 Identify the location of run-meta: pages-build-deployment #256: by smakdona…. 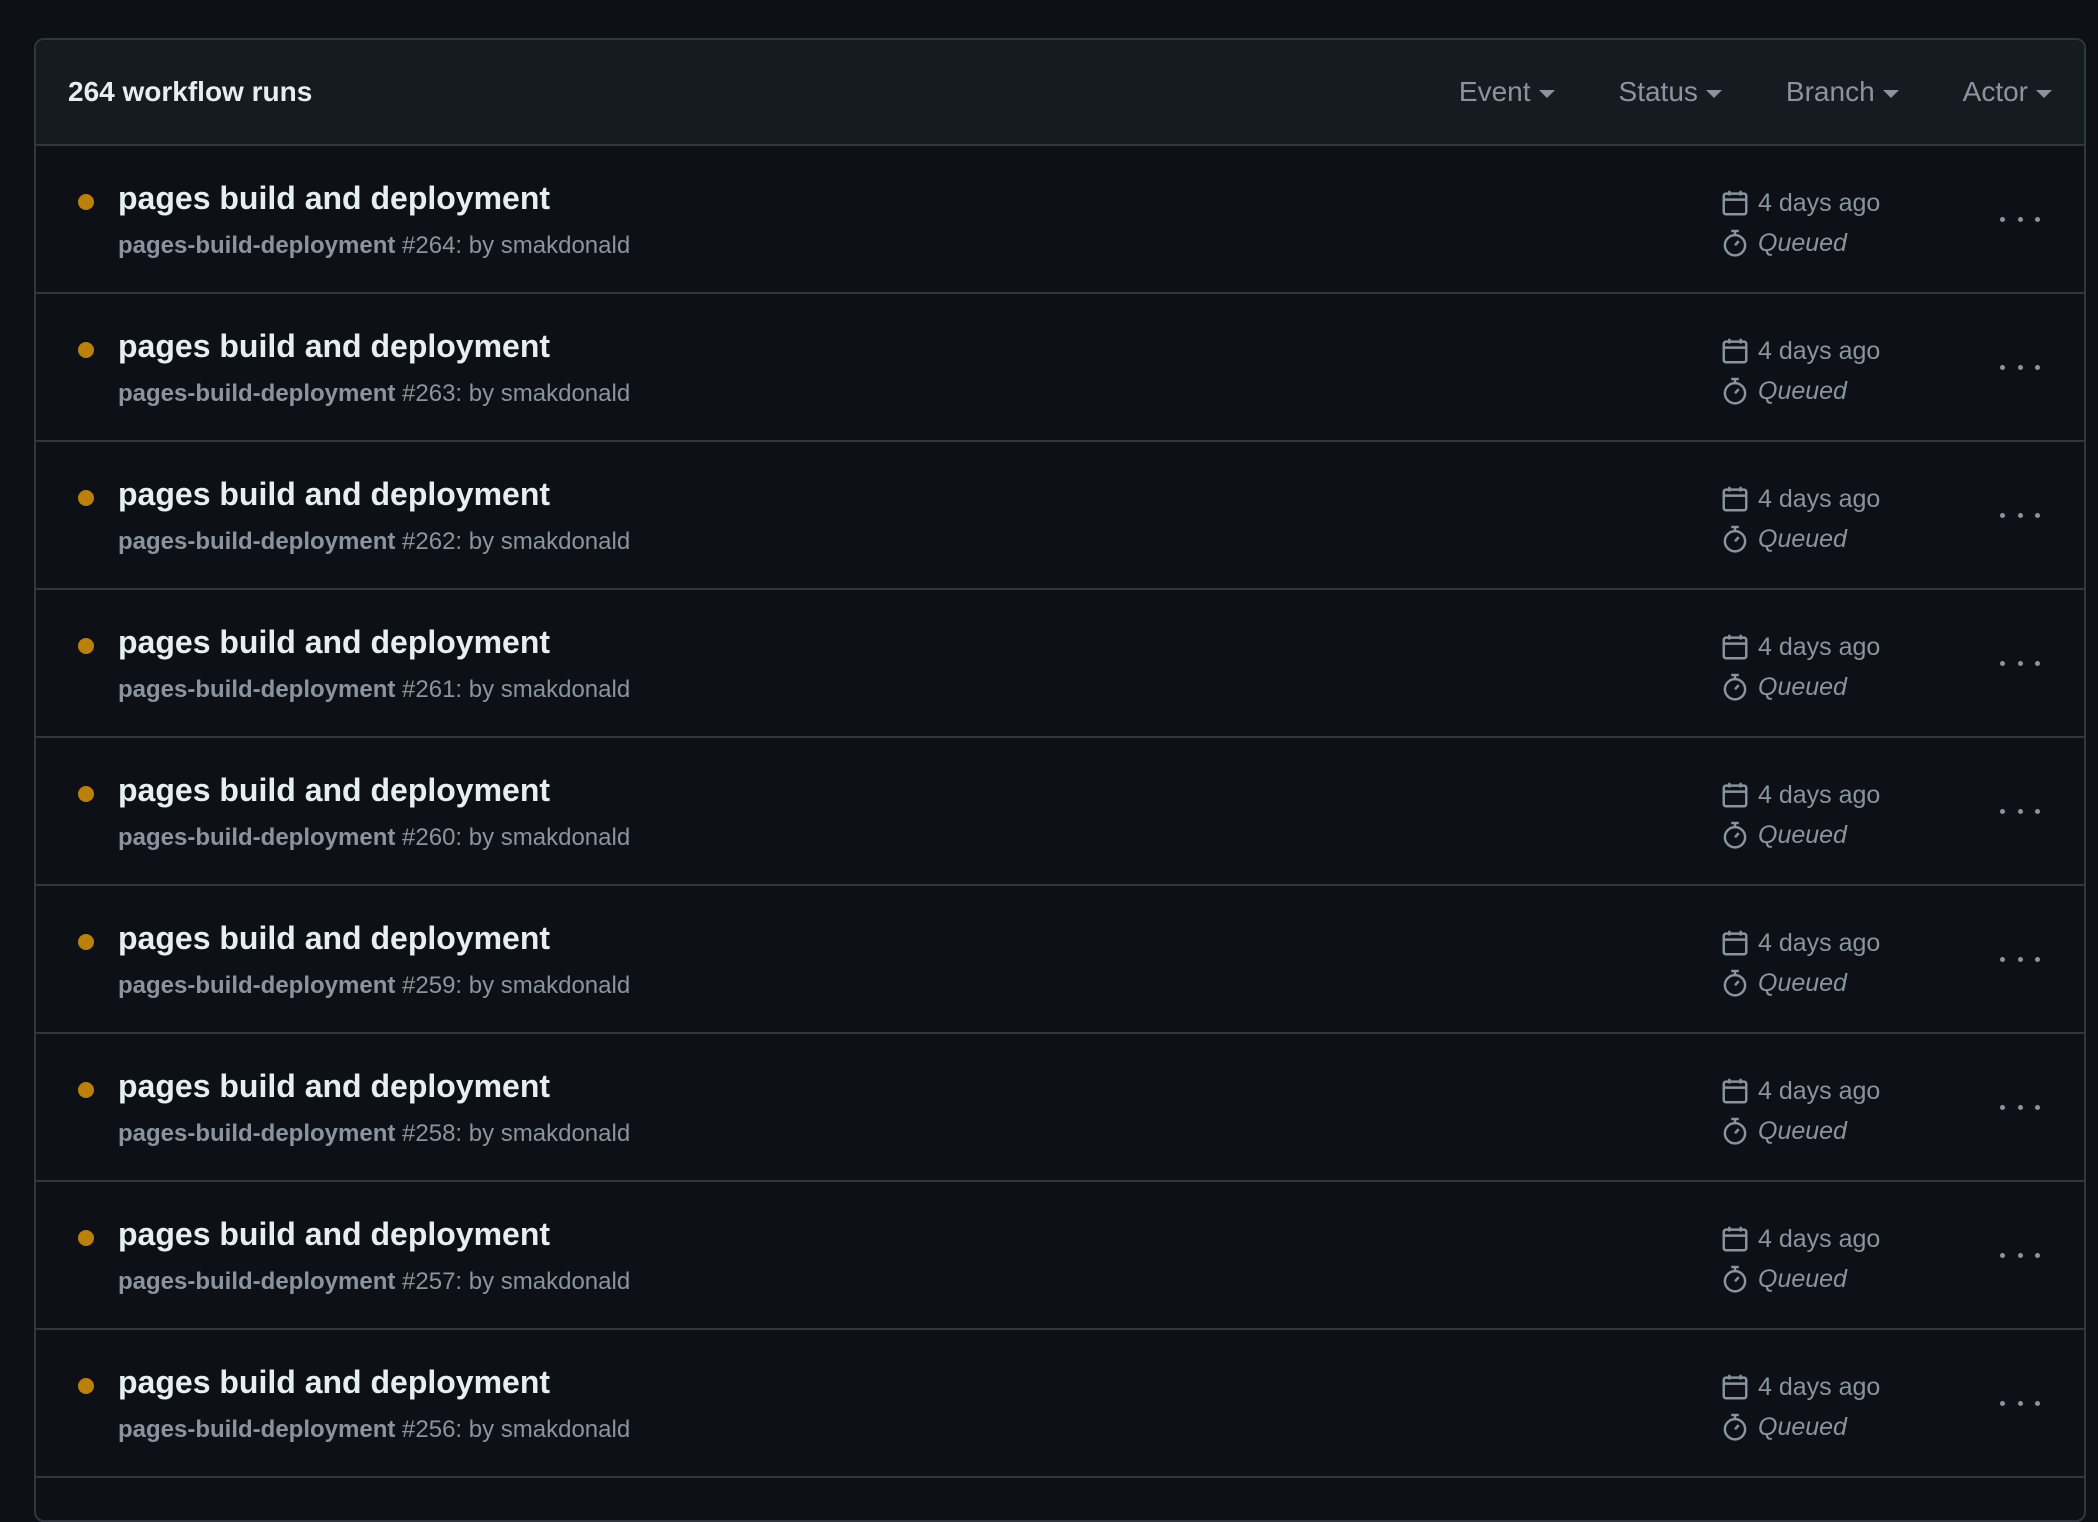
(374, 1430).